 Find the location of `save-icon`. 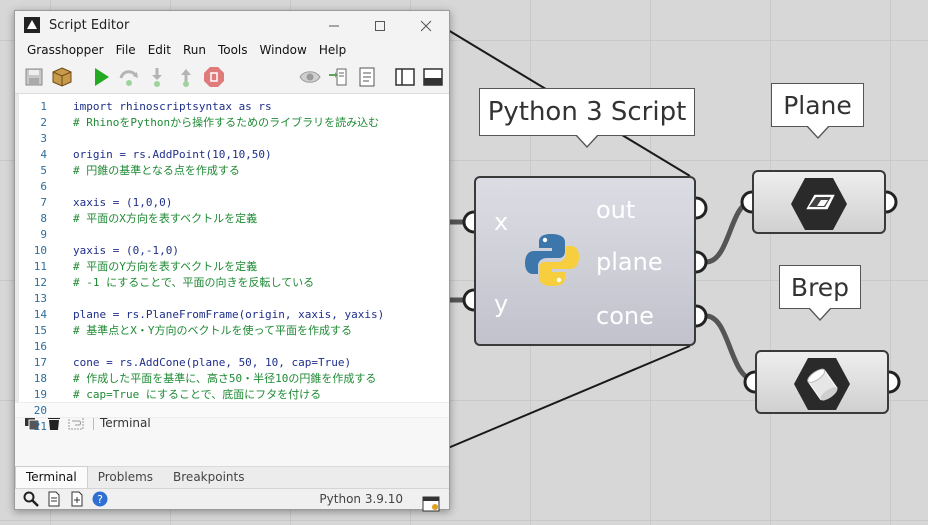

save-icon is located at coordinates (34, 77).